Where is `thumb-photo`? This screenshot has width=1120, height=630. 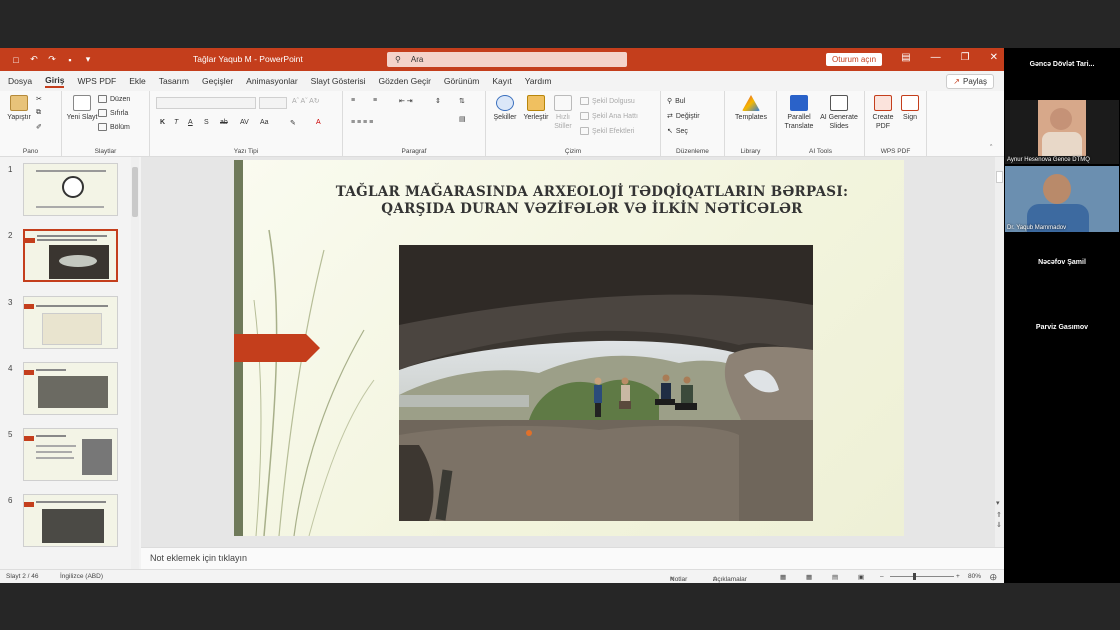 thumb-photo is located at coordinates (73, 526).